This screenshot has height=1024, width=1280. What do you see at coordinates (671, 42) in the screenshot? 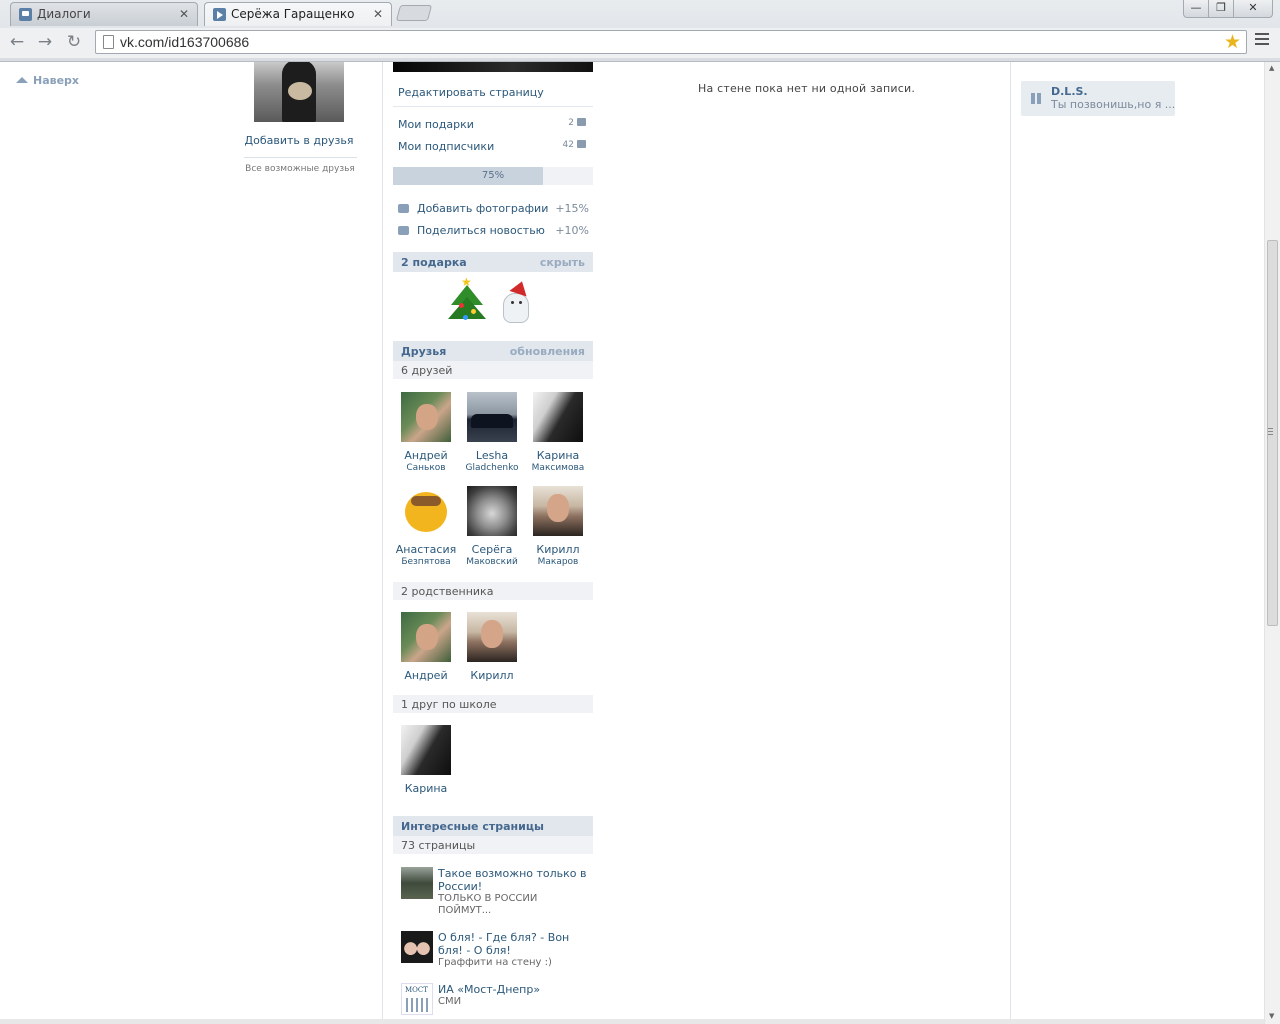
I see `address-bar: vk.com/id163700686 ★` at bounding box center [671, 42].